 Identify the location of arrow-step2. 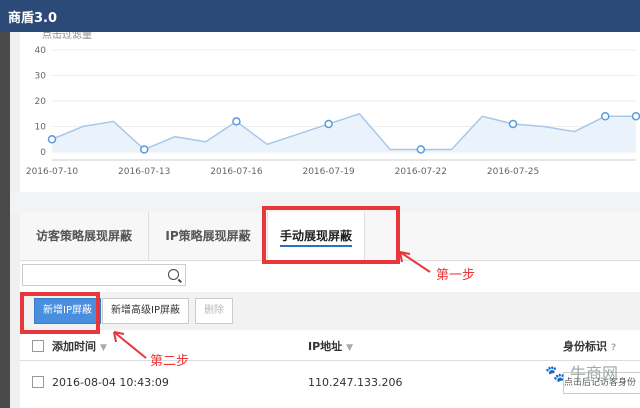
(130, 345).